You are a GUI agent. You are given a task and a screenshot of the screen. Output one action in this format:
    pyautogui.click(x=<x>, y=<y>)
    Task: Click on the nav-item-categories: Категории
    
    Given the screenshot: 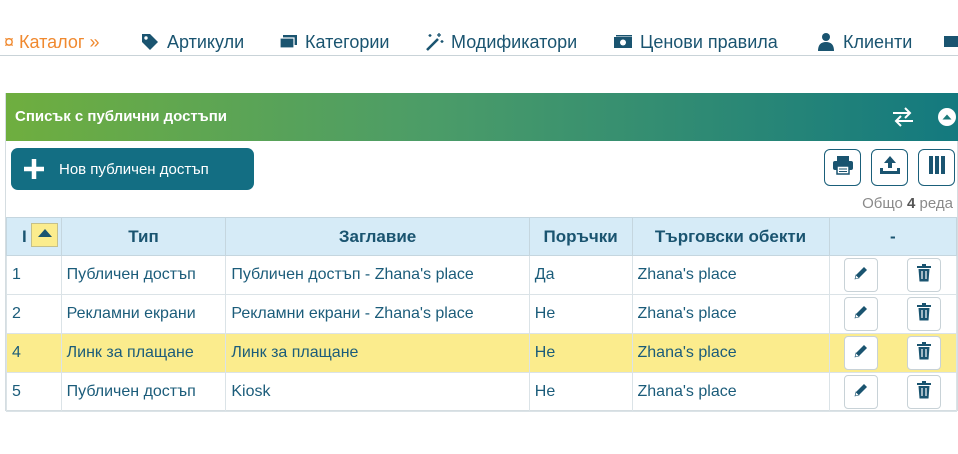 What is the action you would take?
    pyautogui.click(x=333, y=42)
    